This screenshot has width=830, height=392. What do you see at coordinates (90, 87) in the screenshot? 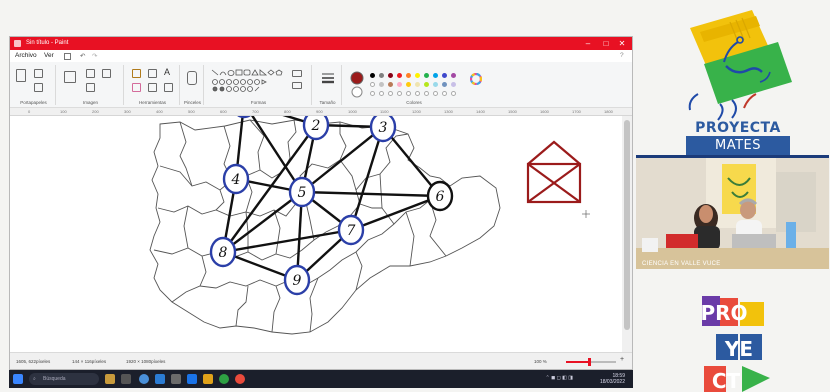
I see `rotate-icon` at bounding box center [90, 87].